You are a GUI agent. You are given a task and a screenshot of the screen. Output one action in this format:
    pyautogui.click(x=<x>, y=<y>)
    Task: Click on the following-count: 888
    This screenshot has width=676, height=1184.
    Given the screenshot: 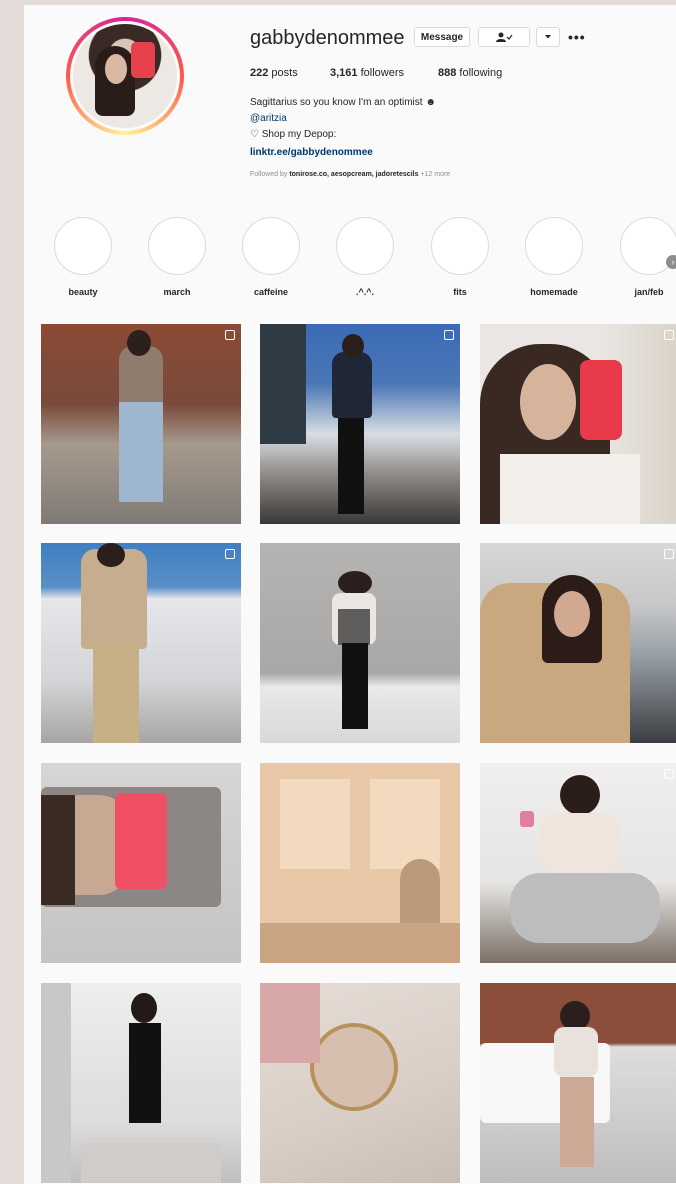 What is the action you would take?
    pyautogui.click(x=447, y=73)
    